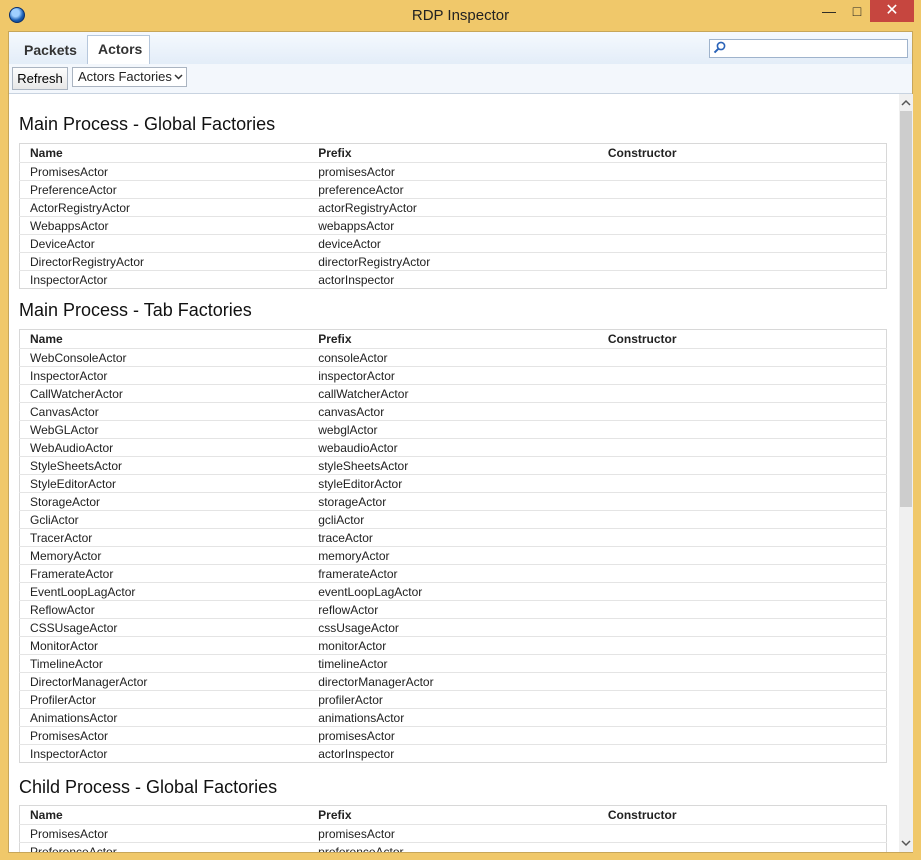 Image resolution: width=921 pixels, height=860 pixels. Describe the element at coordinates (164, 465) in the screenshot. I see `cell-name: StyleSheetsActor` at that location.